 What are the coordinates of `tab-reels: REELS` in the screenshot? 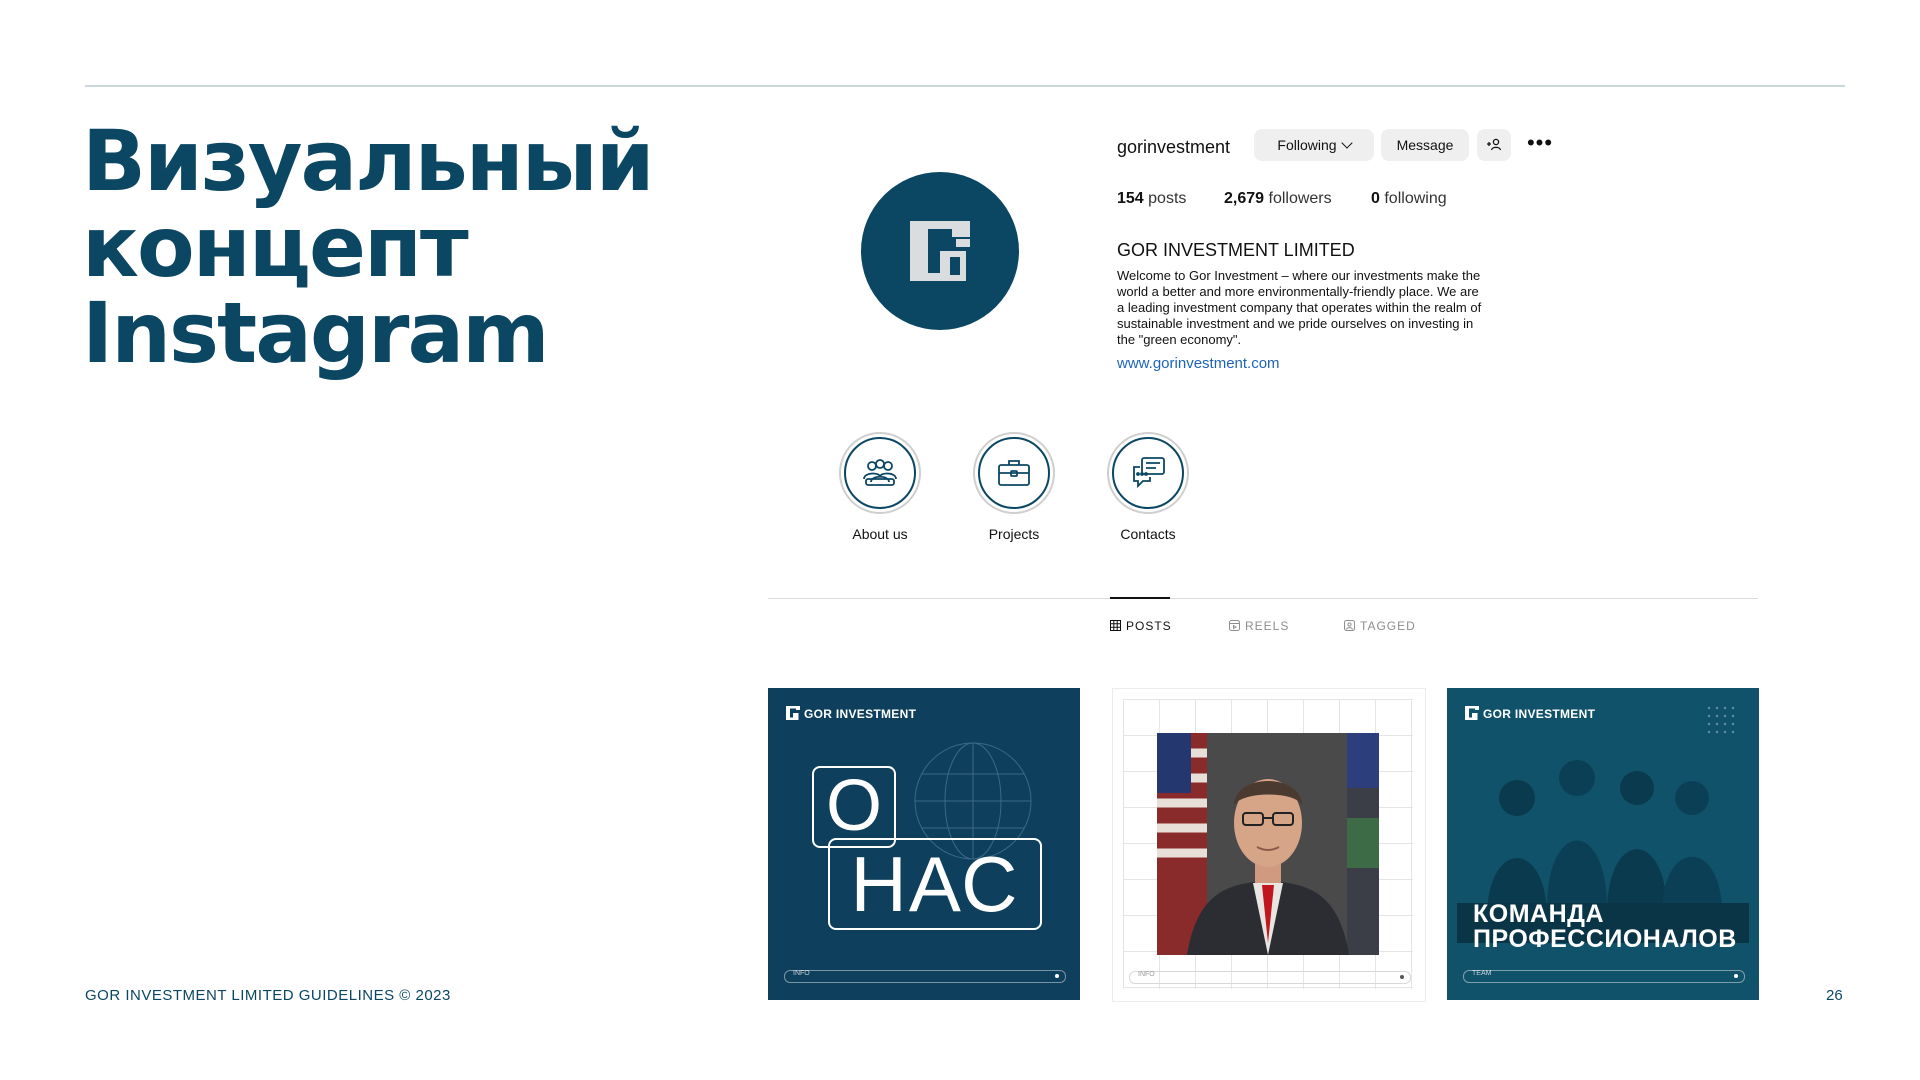 It's located at (1259, 626).